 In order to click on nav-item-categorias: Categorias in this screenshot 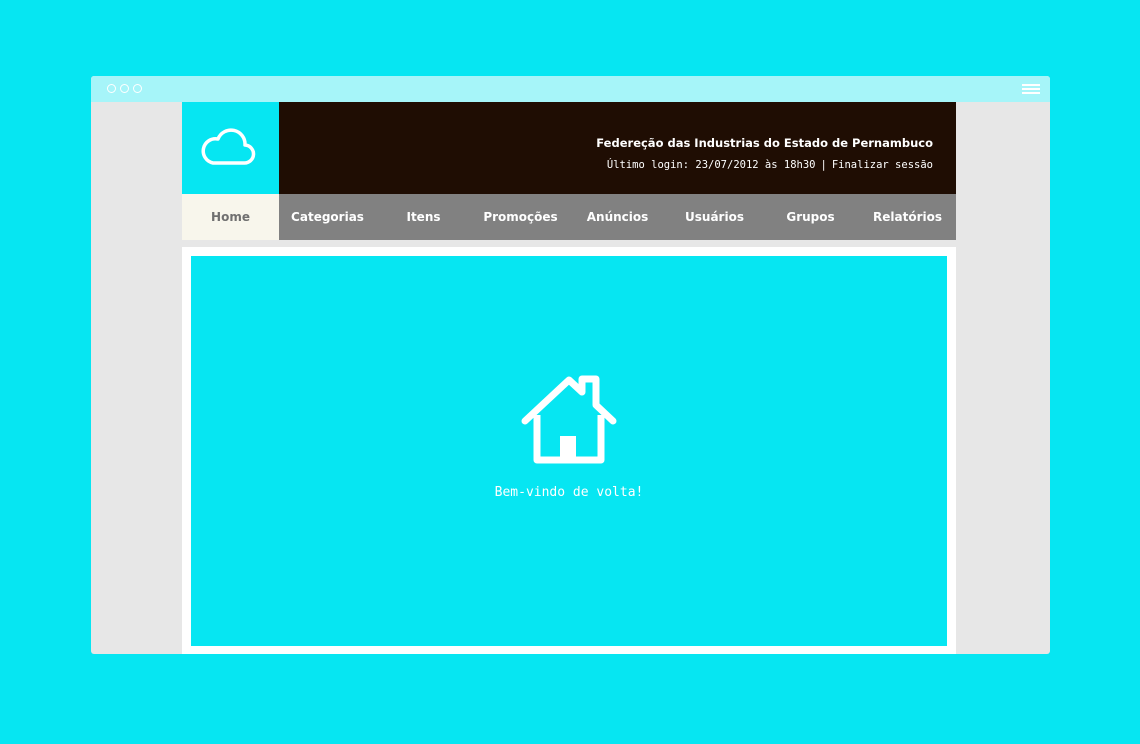, I will do `click(327, 217)`.